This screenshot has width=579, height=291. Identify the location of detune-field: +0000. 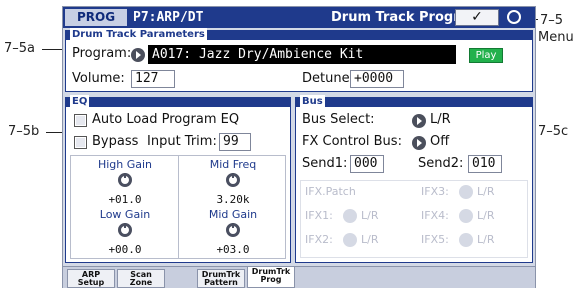
(377, 79).